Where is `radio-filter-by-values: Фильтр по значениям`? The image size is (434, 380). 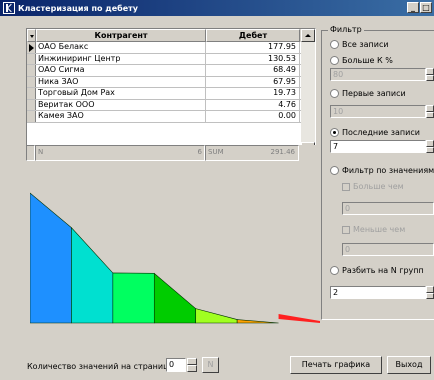
radio-filter-by-values: Фильтр по значениям is located at coordinates (382, 170).